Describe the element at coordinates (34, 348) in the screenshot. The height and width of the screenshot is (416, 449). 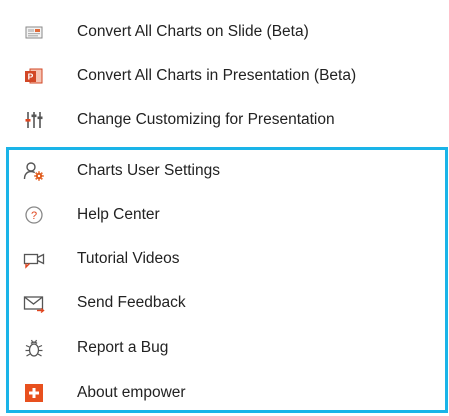
I see `bug-icon` at that location.